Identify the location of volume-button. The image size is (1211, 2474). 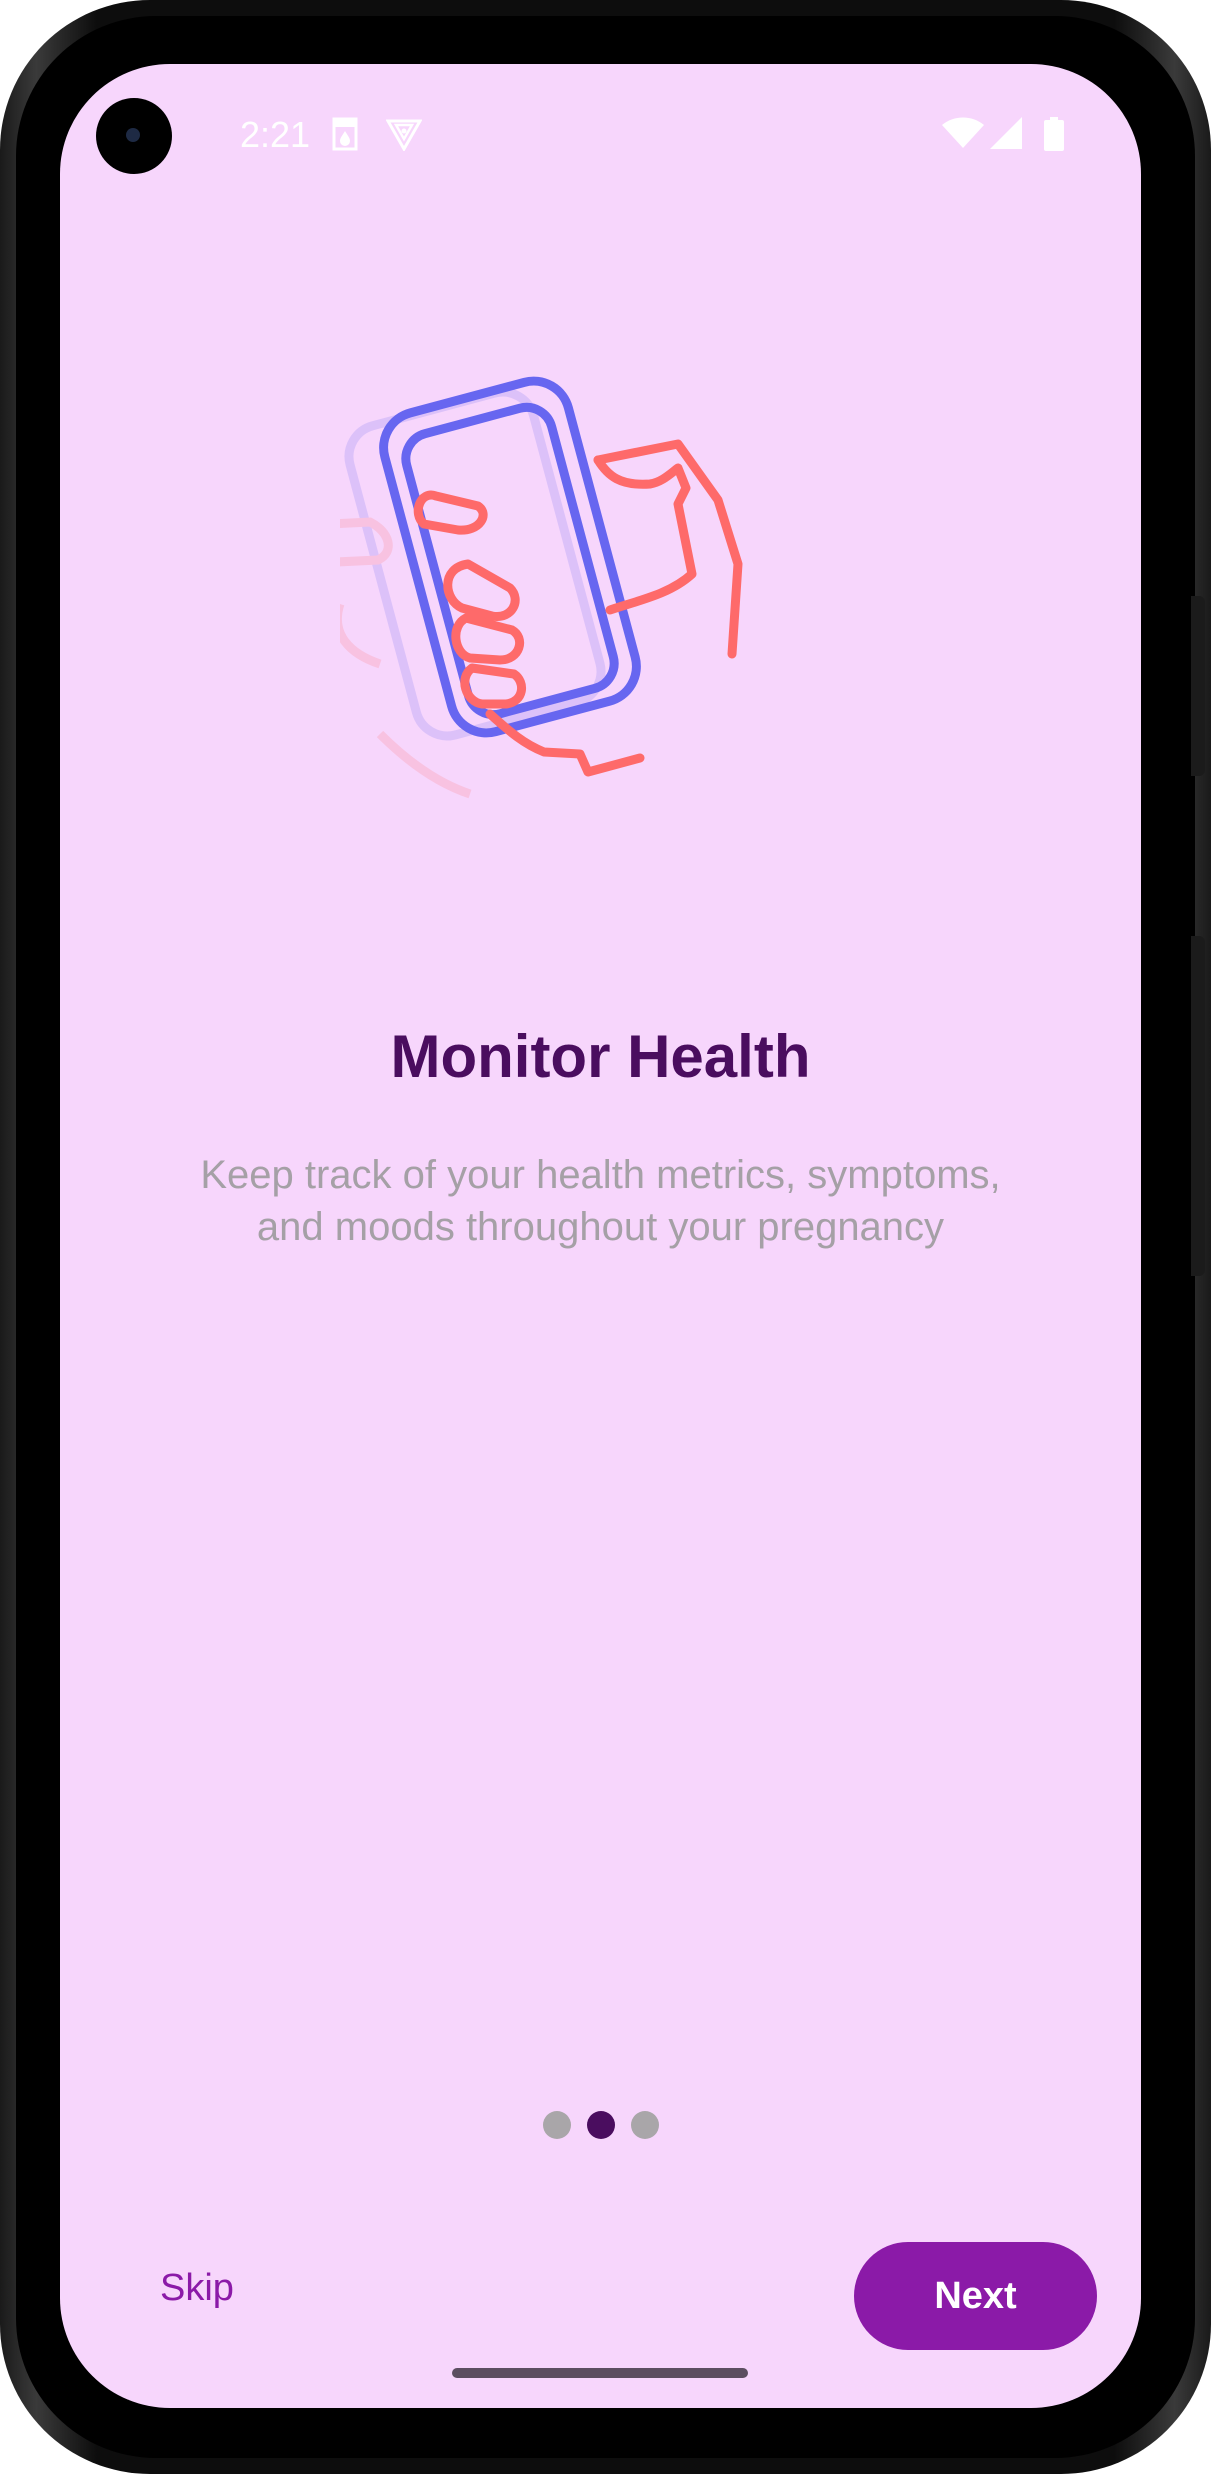
(1198, 1106).